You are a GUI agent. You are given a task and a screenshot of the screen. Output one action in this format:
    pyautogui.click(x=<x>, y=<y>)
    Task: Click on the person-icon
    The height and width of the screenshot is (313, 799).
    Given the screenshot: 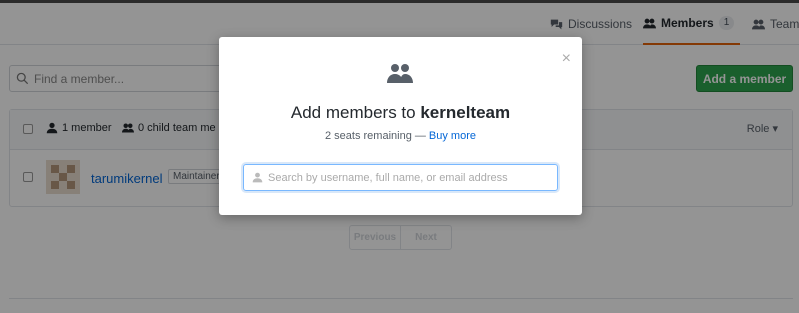 What is the action you would take?
    pyautogui.click(x=257, y=177)
    